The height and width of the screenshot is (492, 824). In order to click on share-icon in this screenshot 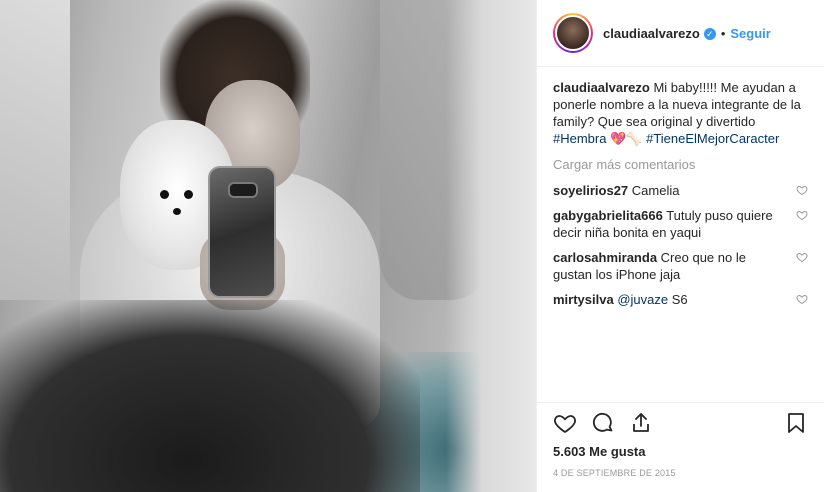, I will do `click(641, 423)`.